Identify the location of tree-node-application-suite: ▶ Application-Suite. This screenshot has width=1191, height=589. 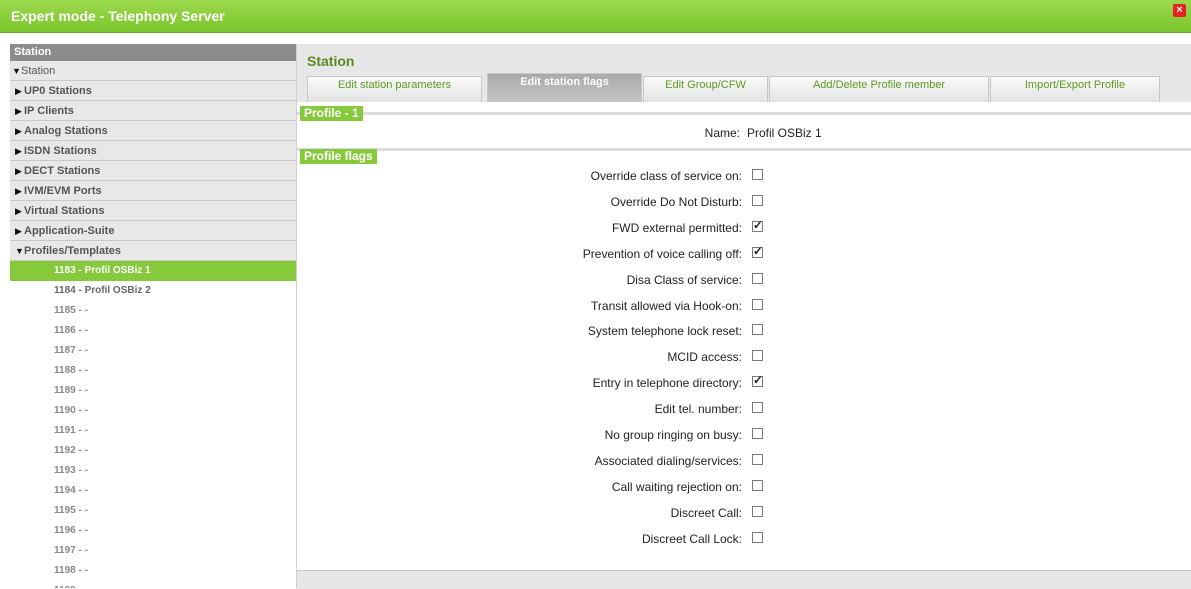
(153, 231).